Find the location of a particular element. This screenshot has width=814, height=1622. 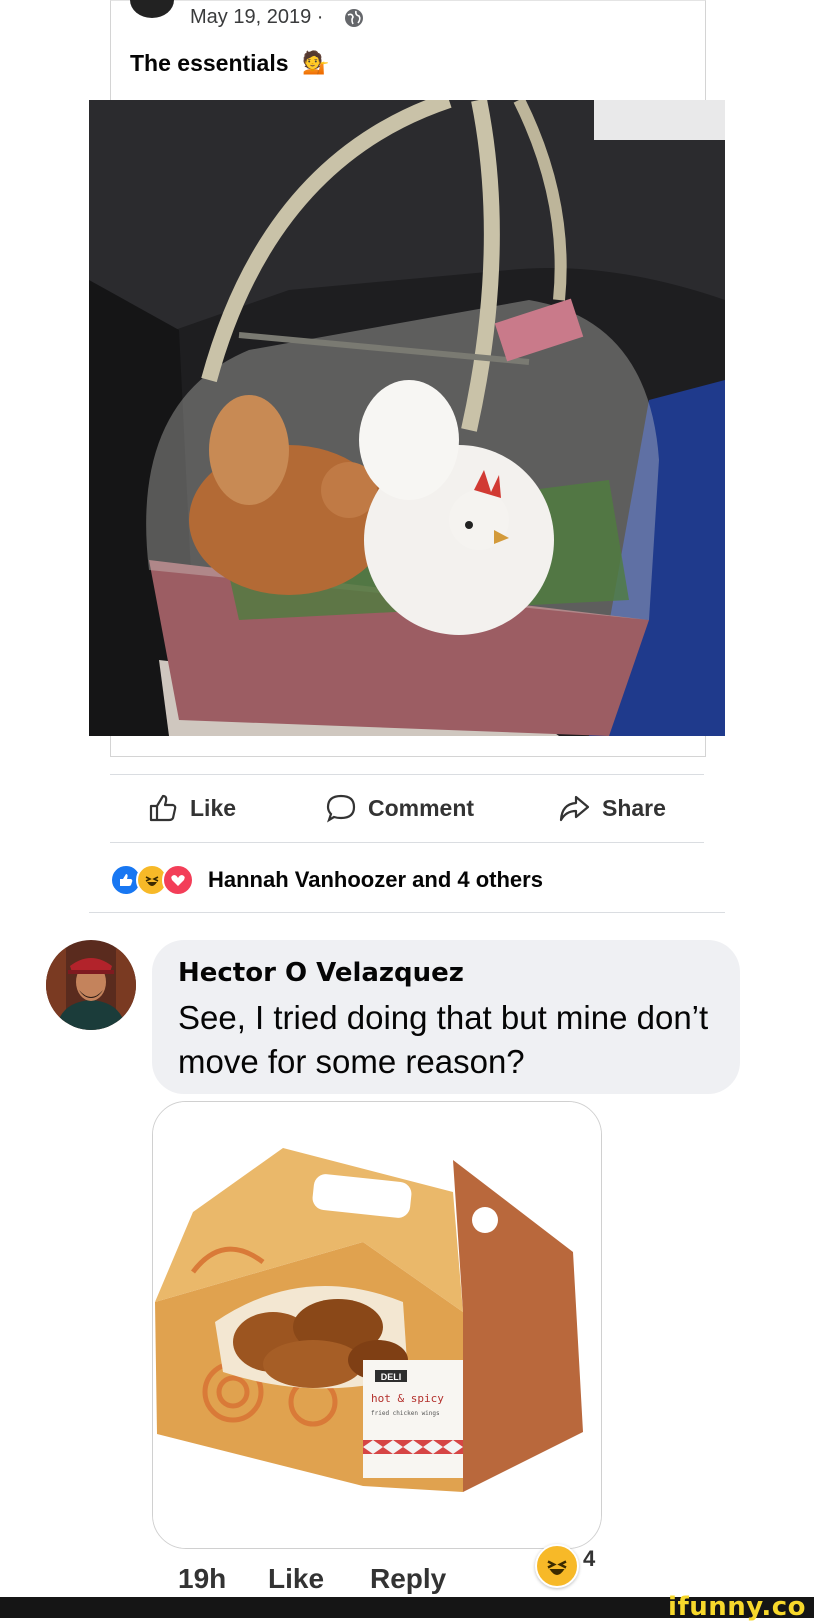

comment-like-button: Like is located at coordinates (296, 1579).